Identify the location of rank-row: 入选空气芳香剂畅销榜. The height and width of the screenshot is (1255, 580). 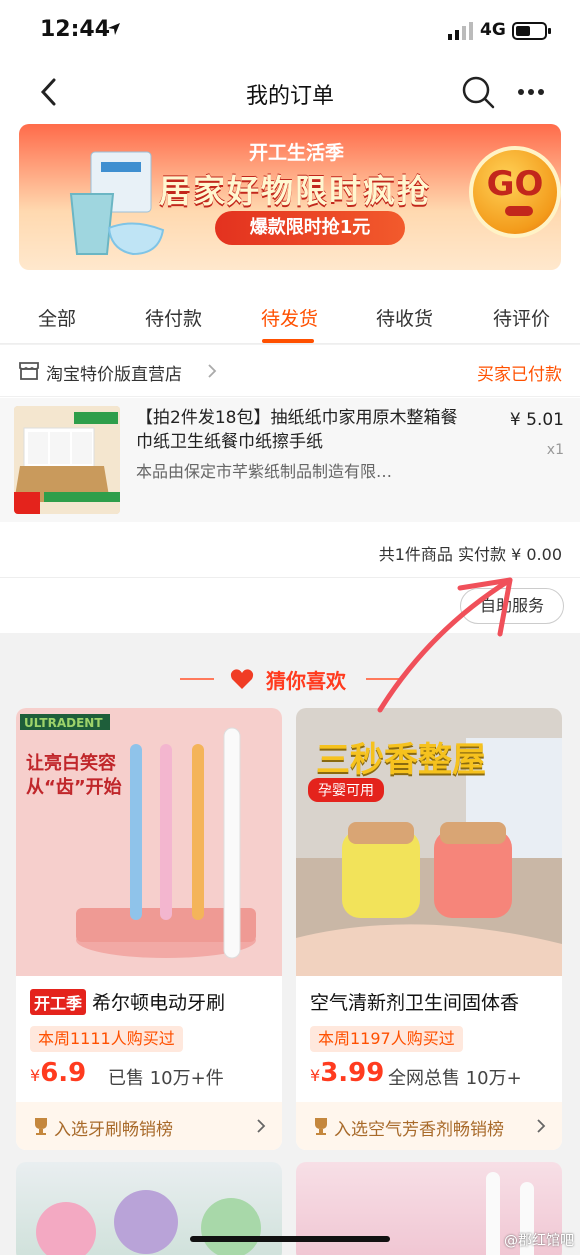
(429, 1126).